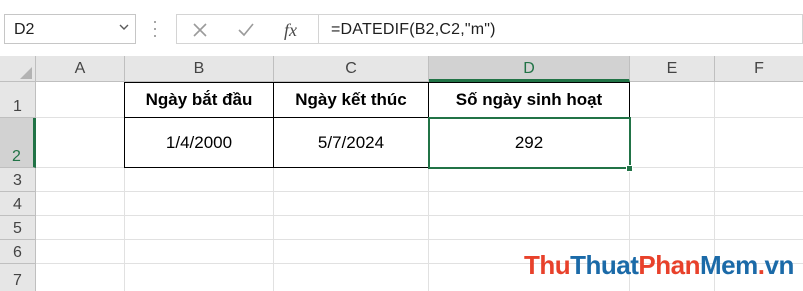 This screenshot has width=803, height=291. I want to click on row-header-2: 2, so click(18, 143).